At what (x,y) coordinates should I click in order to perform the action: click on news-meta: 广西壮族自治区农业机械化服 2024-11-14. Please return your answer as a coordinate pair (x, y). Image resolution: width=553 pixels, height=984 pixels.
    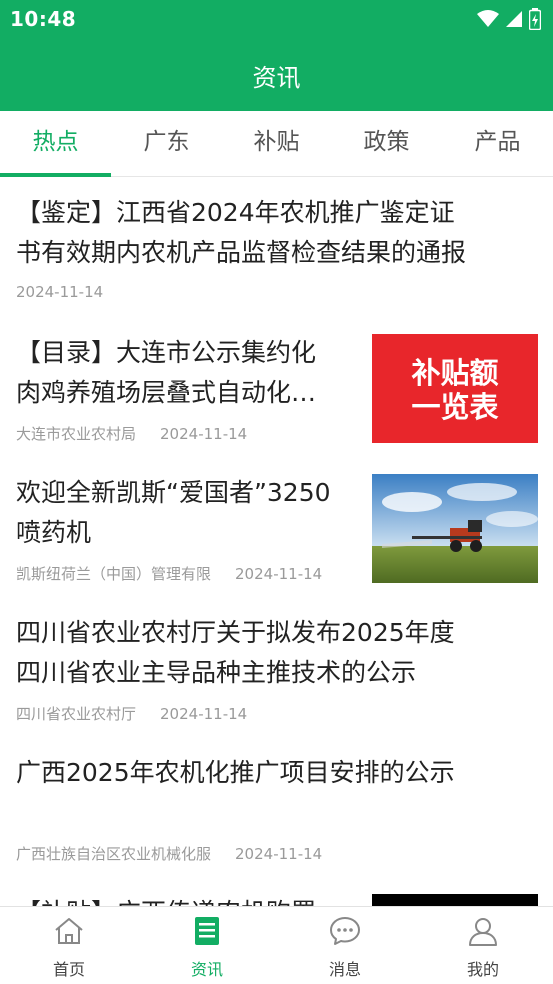
    Looking at the image, I should click on (181, 853).